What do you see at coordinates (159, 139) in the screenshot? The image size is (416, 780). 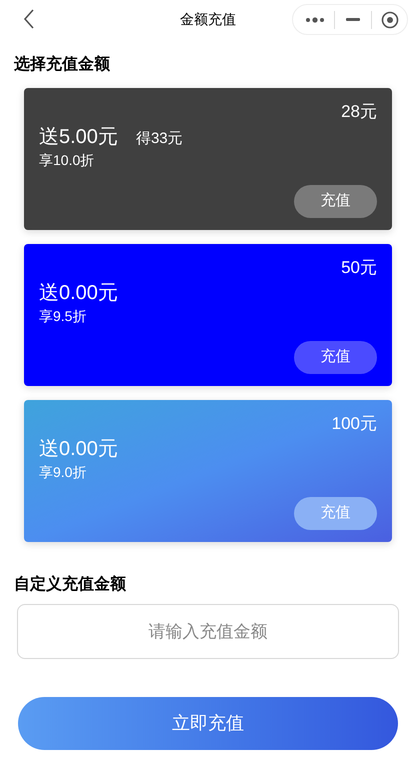 I see `total-amount: 得33元` at bounding box center [159, 139].